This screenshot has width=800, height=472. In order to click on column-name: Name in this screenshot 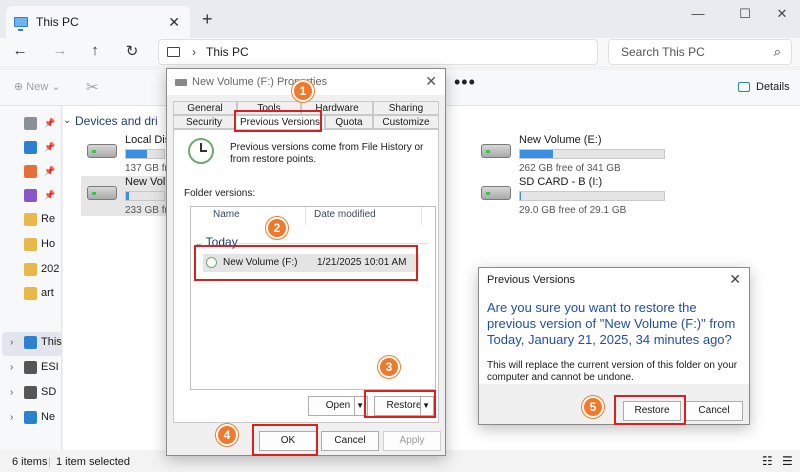, I will do `click(226, 214)`.